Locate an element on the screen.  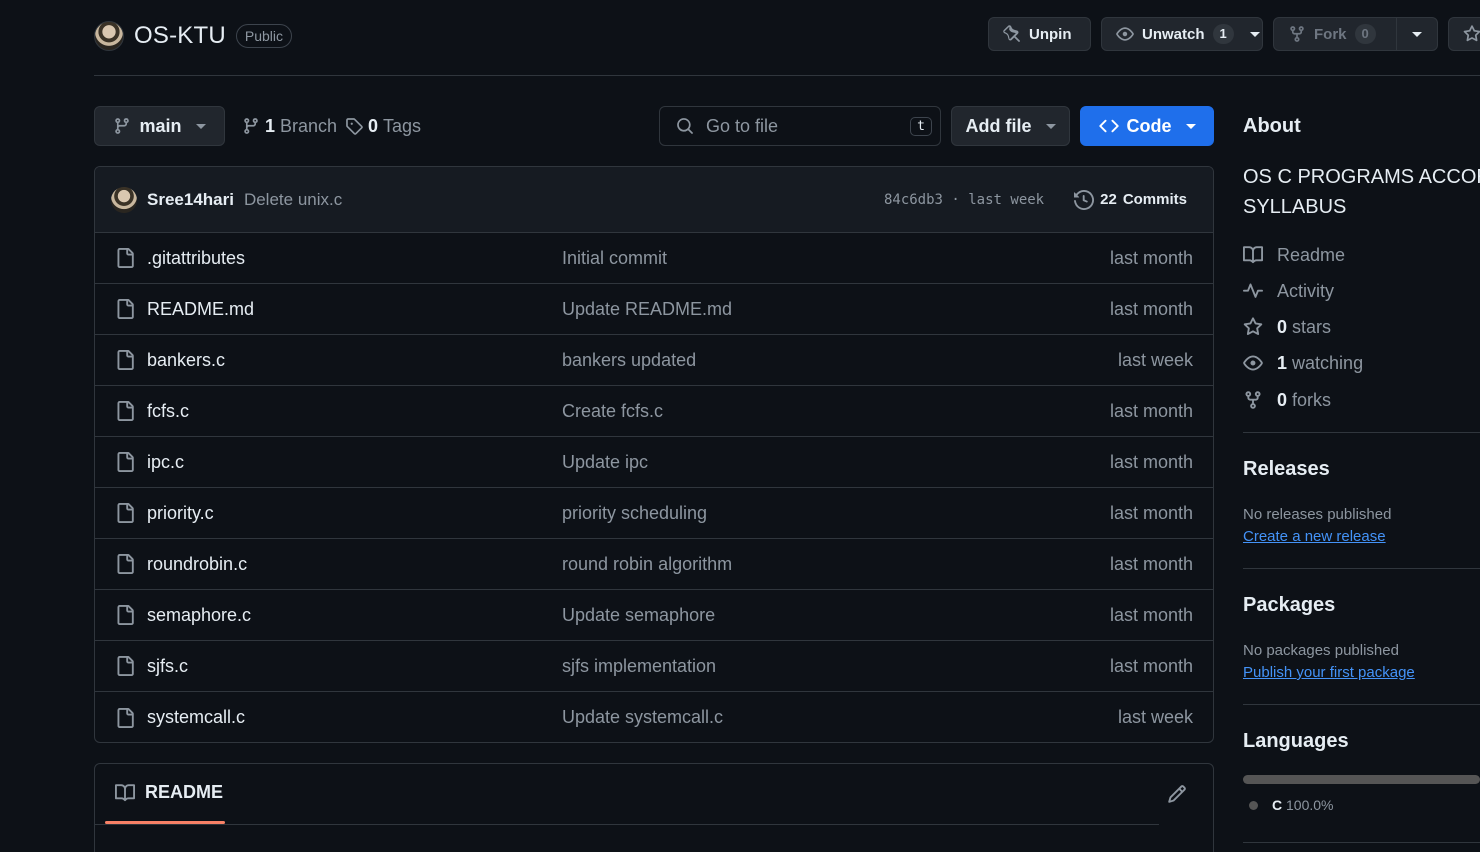
language-item: C 100.0% is located at coordinates (1291, 805).